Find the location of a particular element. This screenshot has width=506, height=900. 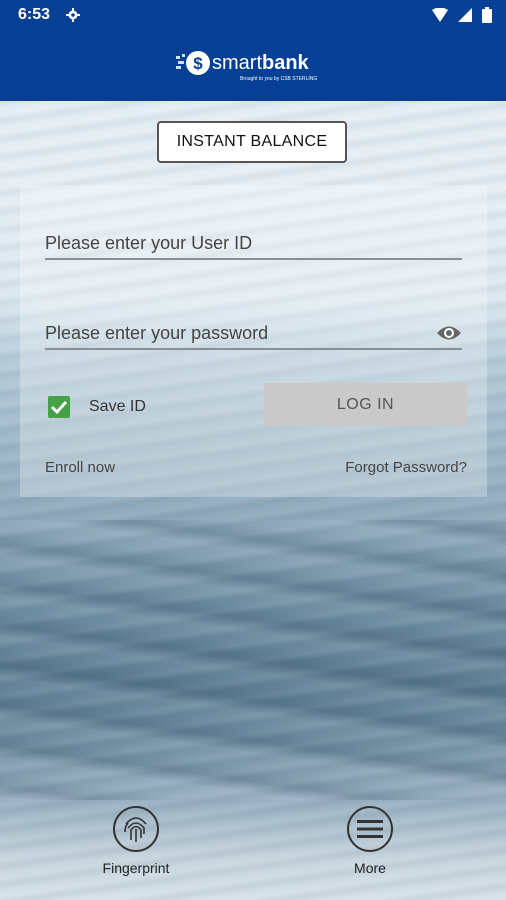

status-time: 6:53 is located at coordinates (34, 14).